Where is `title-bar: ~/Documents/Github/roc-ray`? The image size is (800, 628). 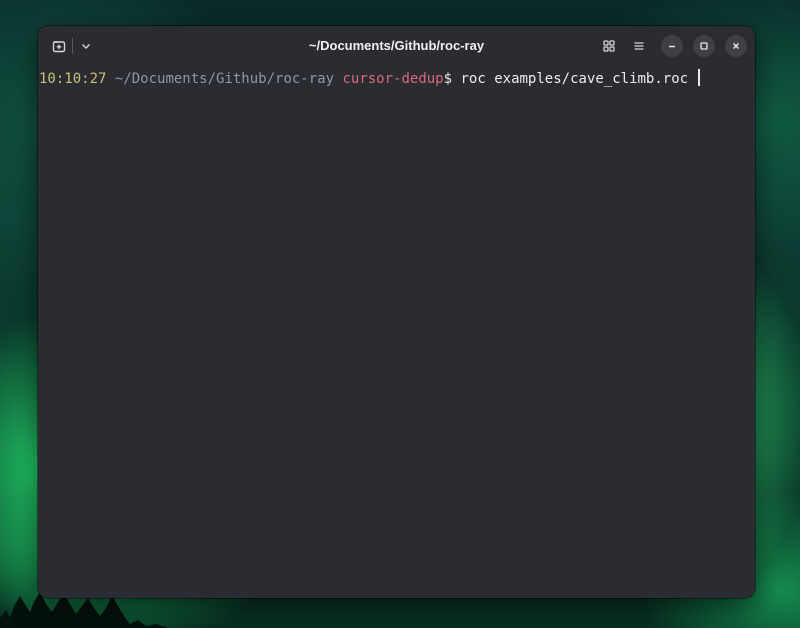 title-bar: ~/Documents/Github/roc-ray is located at coordinates (396, 46).